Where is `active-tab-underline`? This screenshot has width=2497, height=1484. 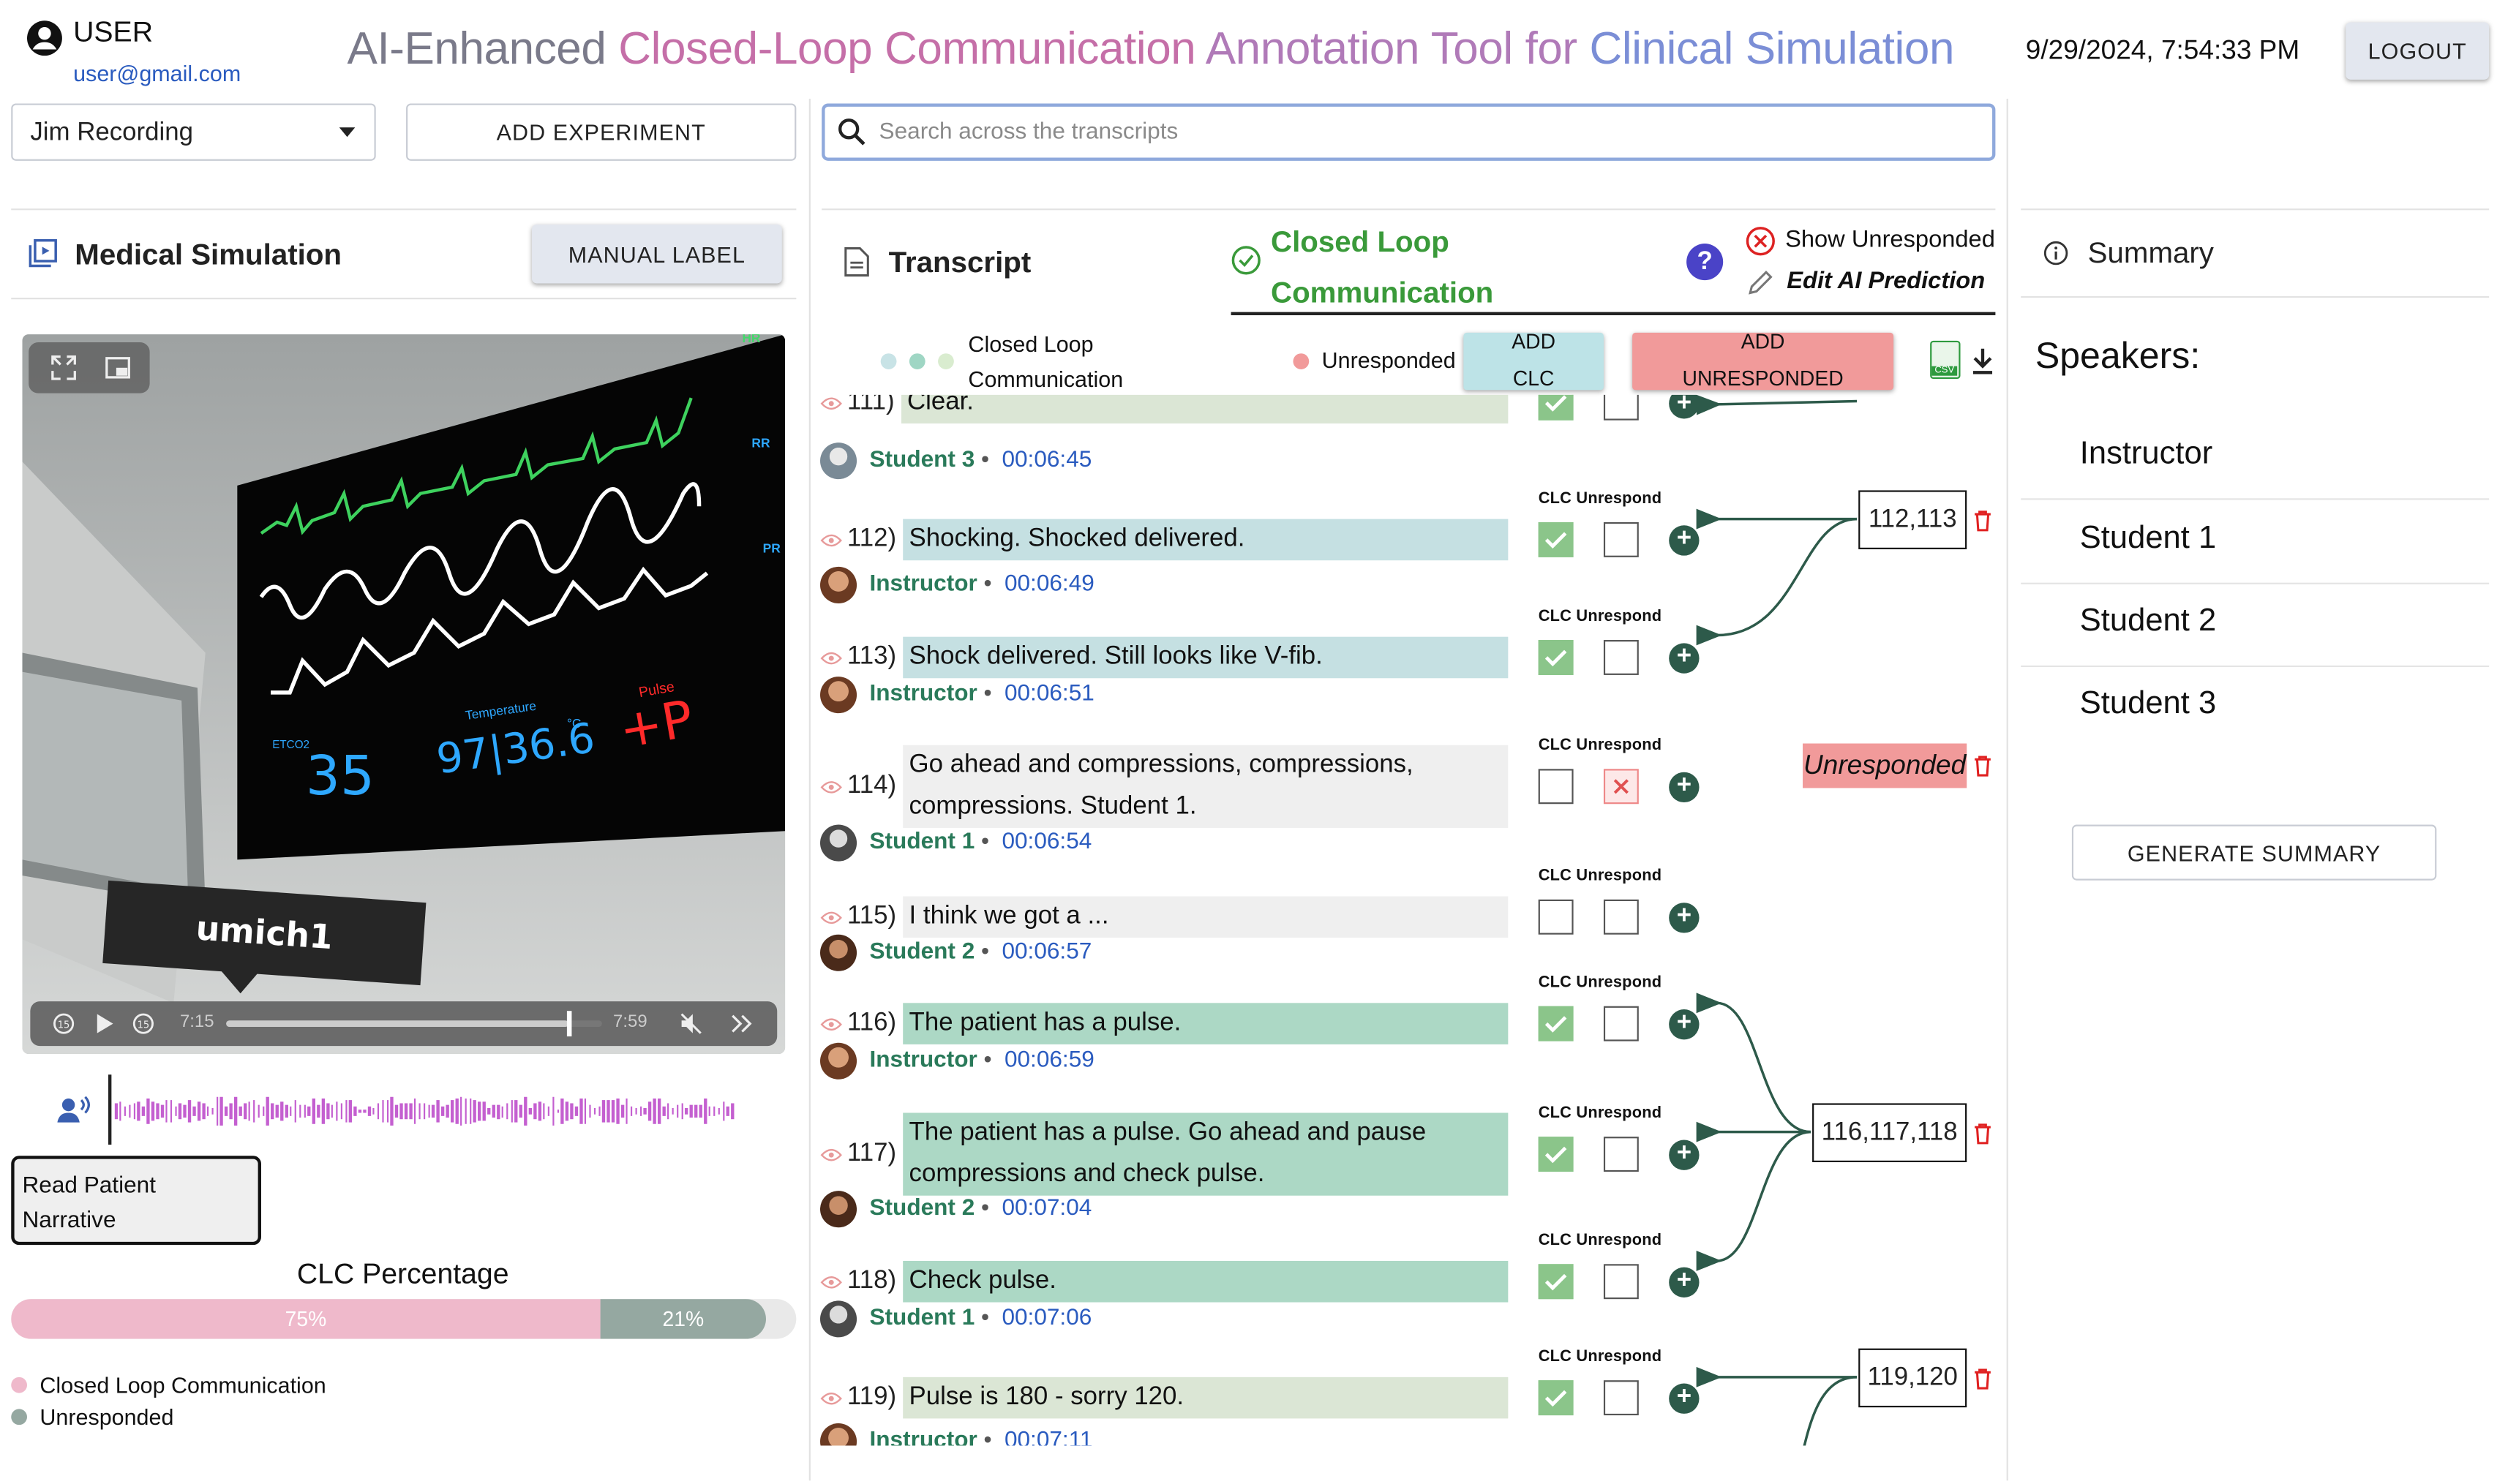 active-tab-underline is located at coordinates (1613, 313).